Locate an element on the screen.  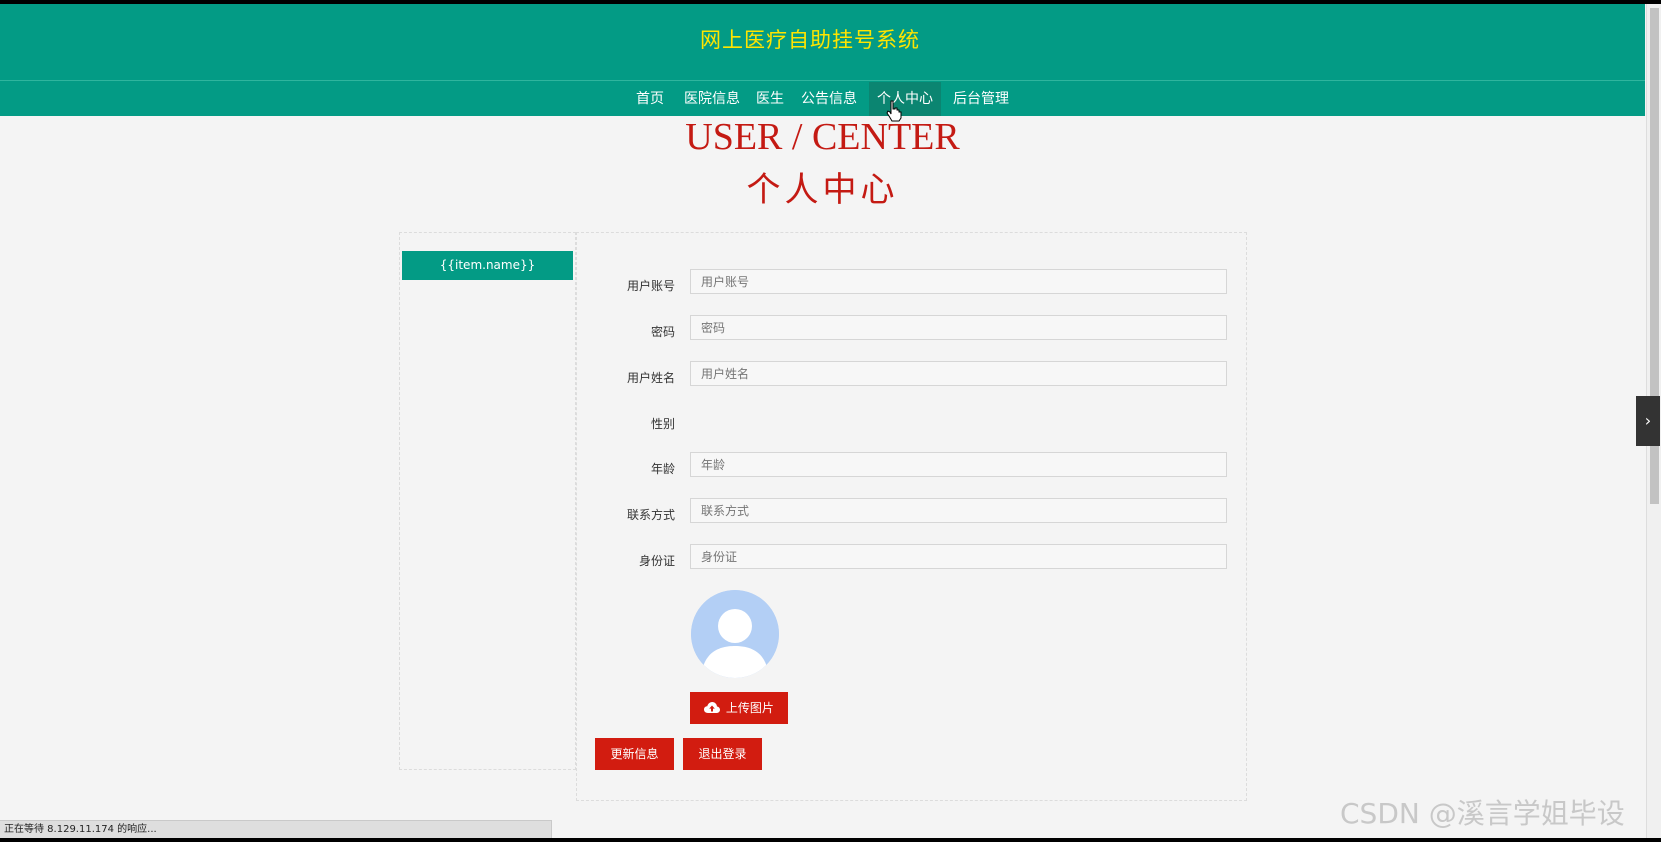
username-label: 用户账号 is located at coordinates (650, 286).